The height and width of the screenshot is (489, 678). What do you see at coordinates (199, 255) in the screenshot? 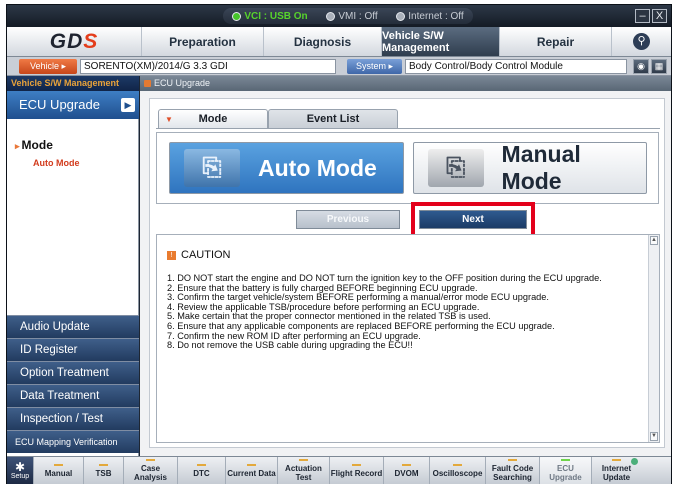
I see `caution-heading: ! CAUTION` at bounding box center [199, 255].